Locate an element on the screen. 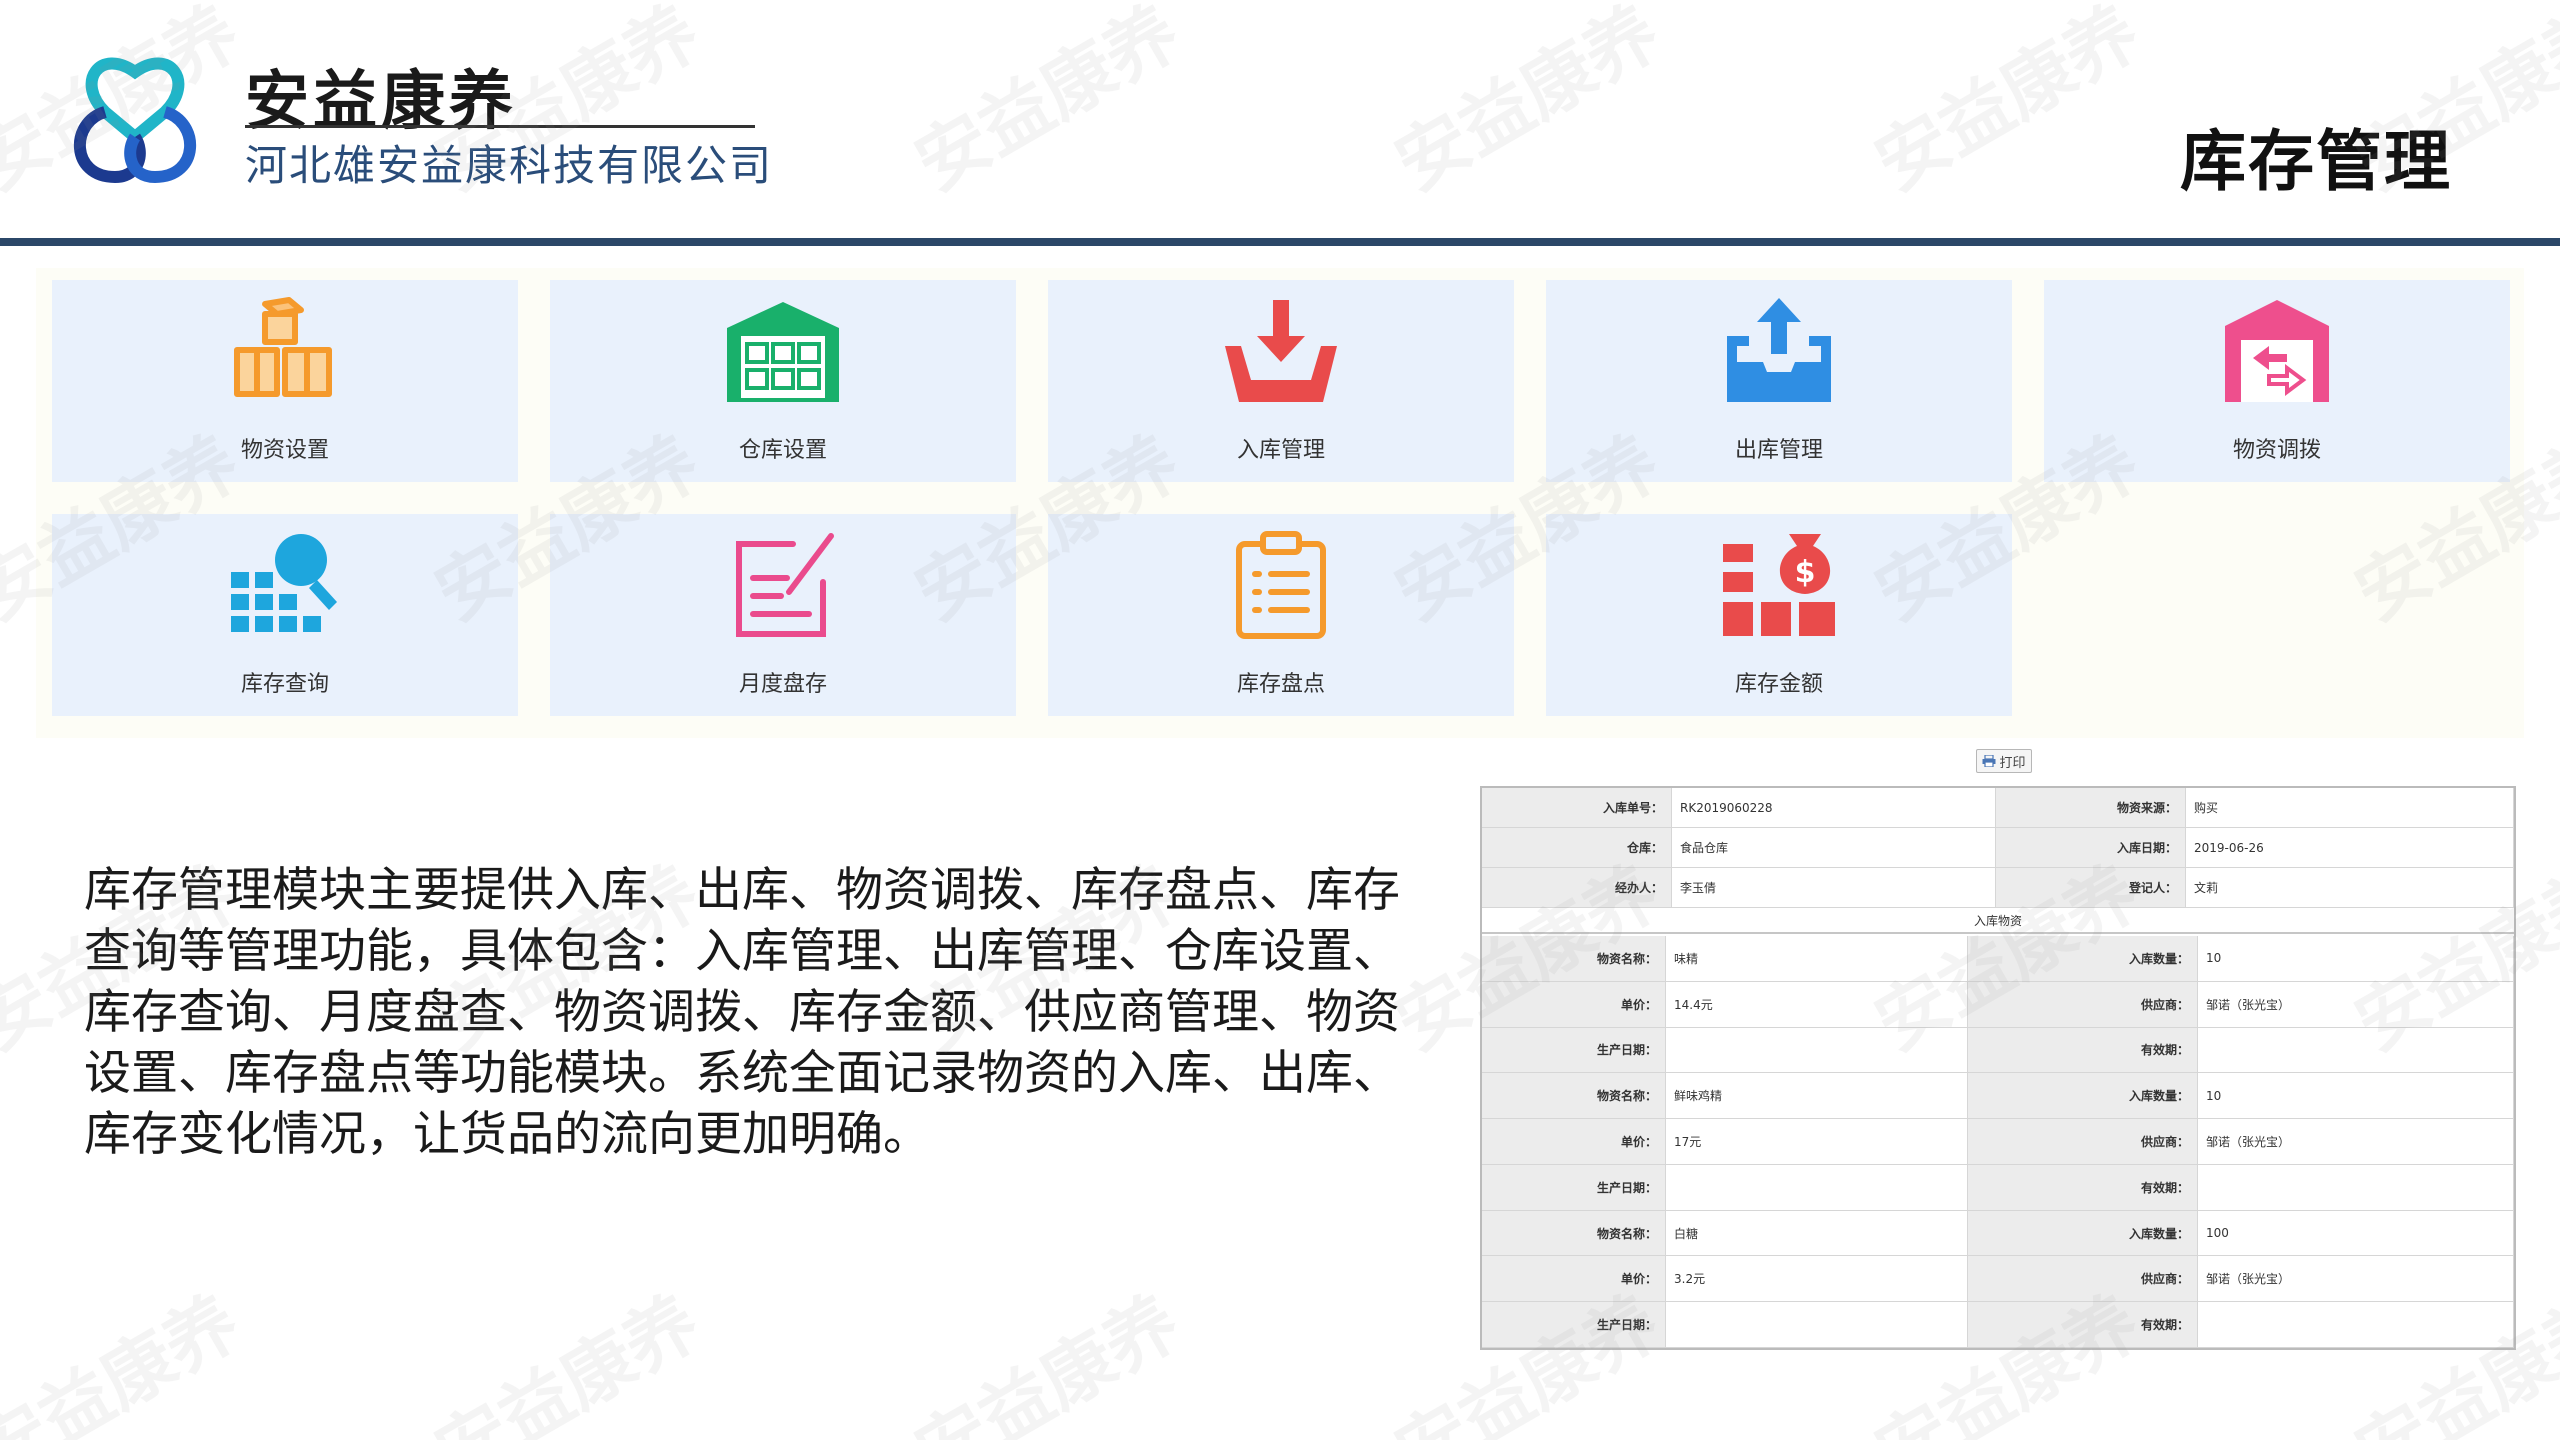 This screenshot has height=1440, width=2560. module-tile-outbound-management: 出库管理 is located at coordinates (1779, 381).